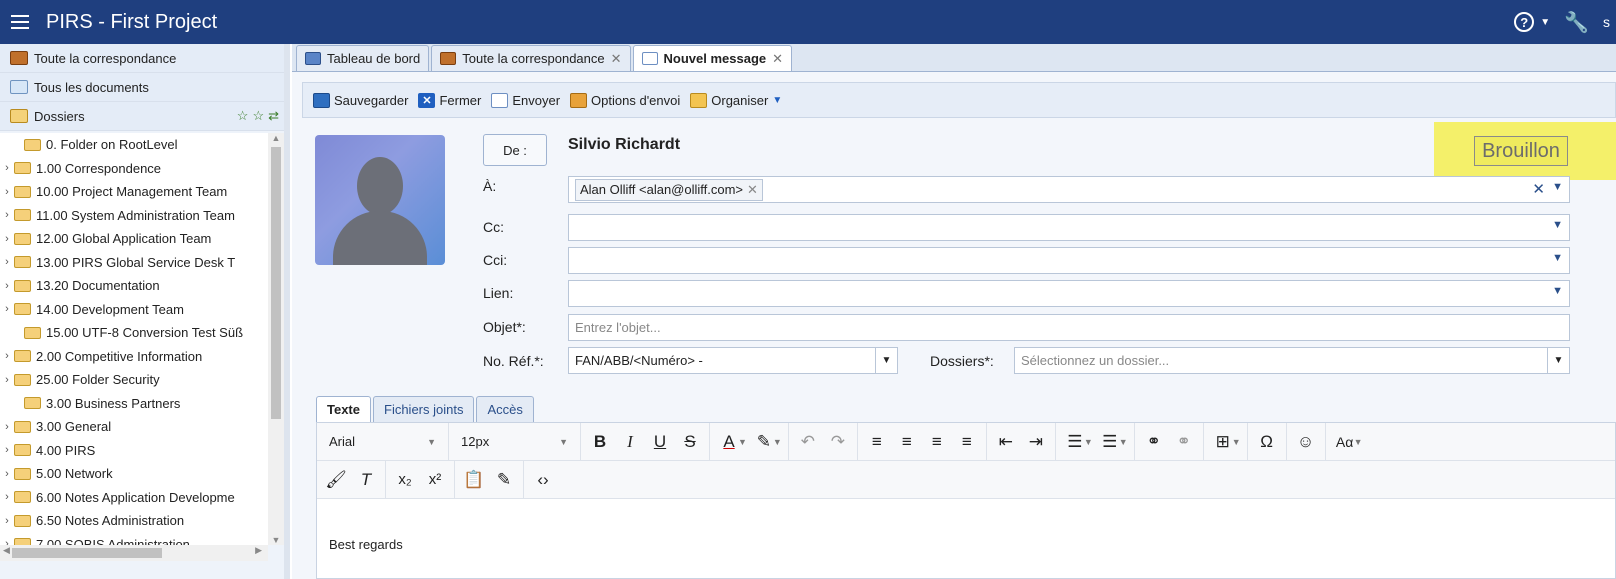 The image size is (1616, 579). What do you see at coordinates (525, 100) in the screenshot?
I see `send-button: Envoyer` at bounding box center [525, 100].